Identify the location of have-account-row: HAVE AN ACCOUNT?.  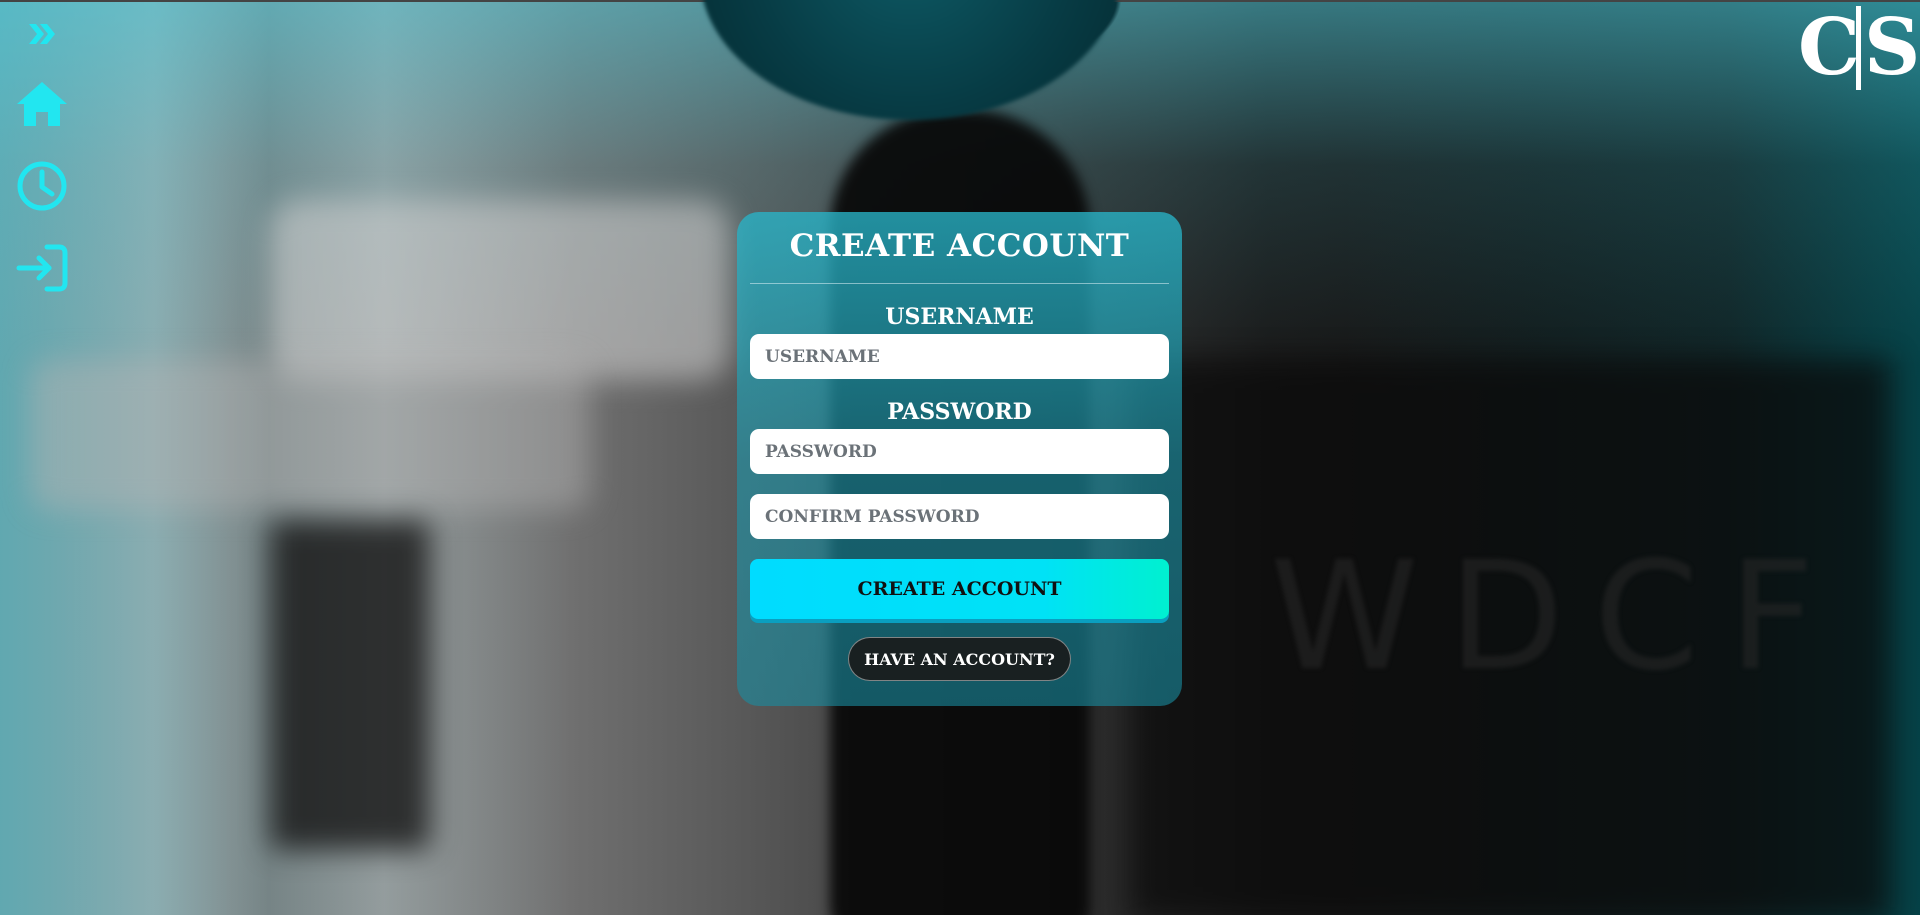
(959, 659).